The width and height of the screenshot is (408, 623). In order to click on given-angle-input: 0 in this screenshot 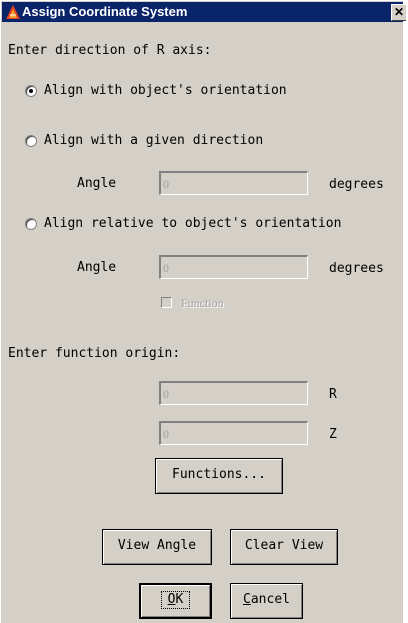, I will do `click(233, 183)`.